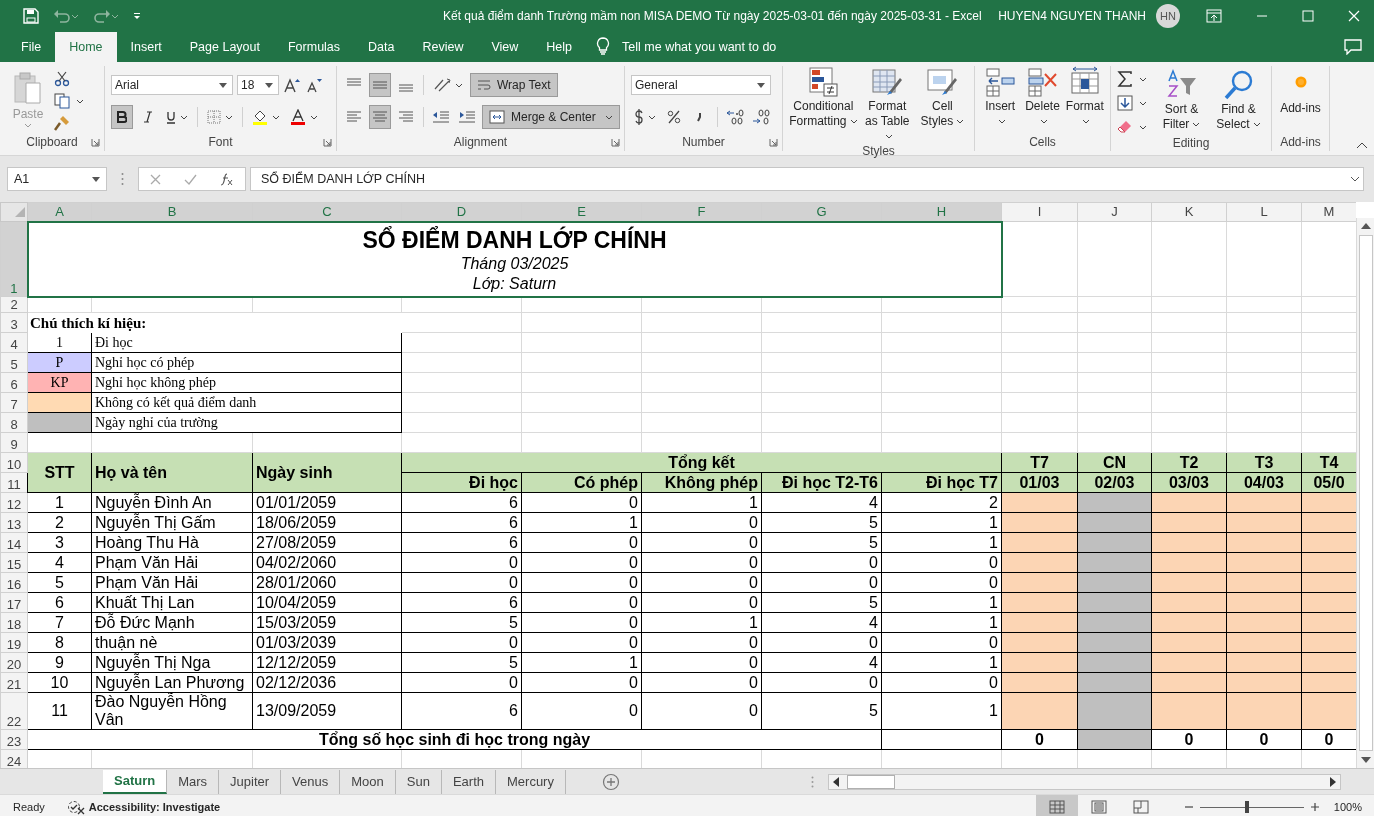 The height and width of the screenshot is (816, 1374). I want to click on eraser-icon, so click(1125, 127).